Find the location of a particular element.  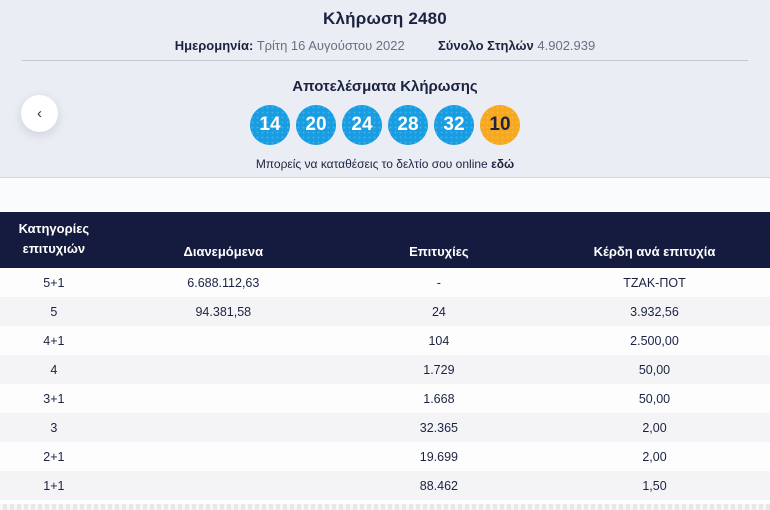

perforation-pattern is located at coordinates (385, 507).